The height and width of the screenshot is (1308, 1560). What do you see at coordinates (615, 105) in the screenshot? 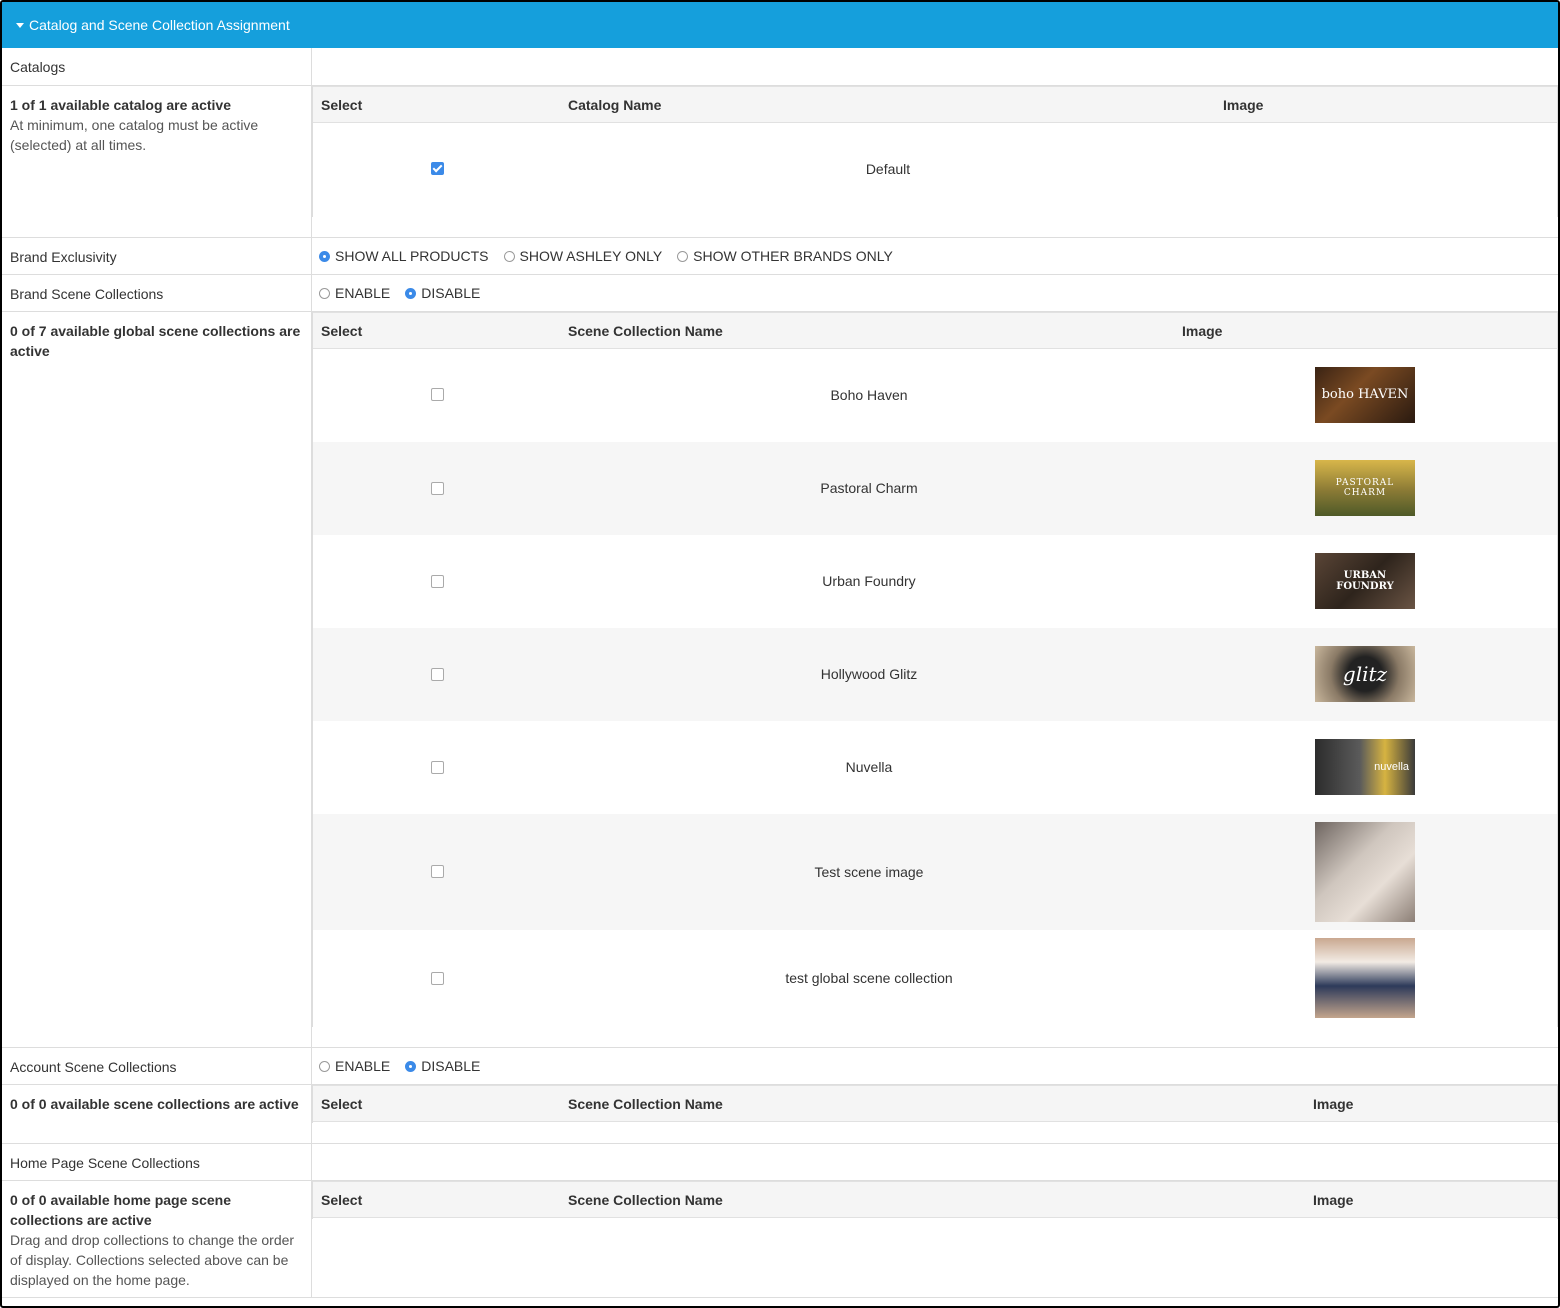
I see `column-header-catalog-name: Catalog Name` at bounding box center [615, 105].